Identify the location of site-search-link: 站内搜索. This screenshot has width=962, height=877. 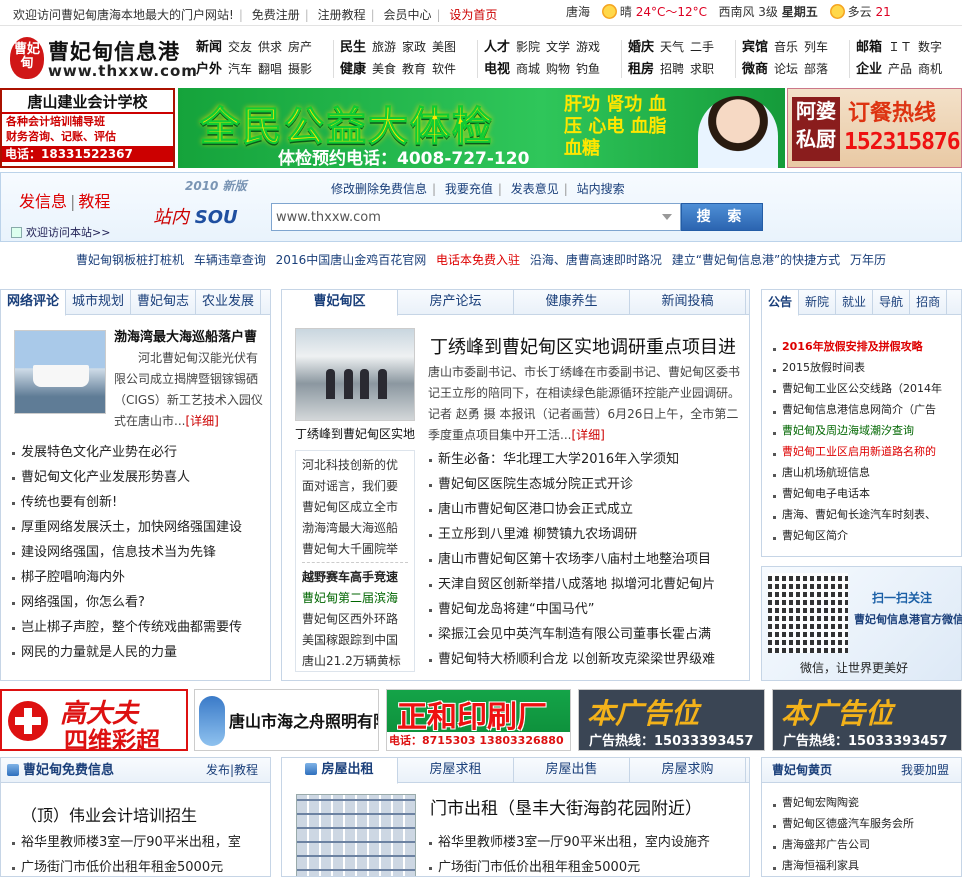
(601, 189).